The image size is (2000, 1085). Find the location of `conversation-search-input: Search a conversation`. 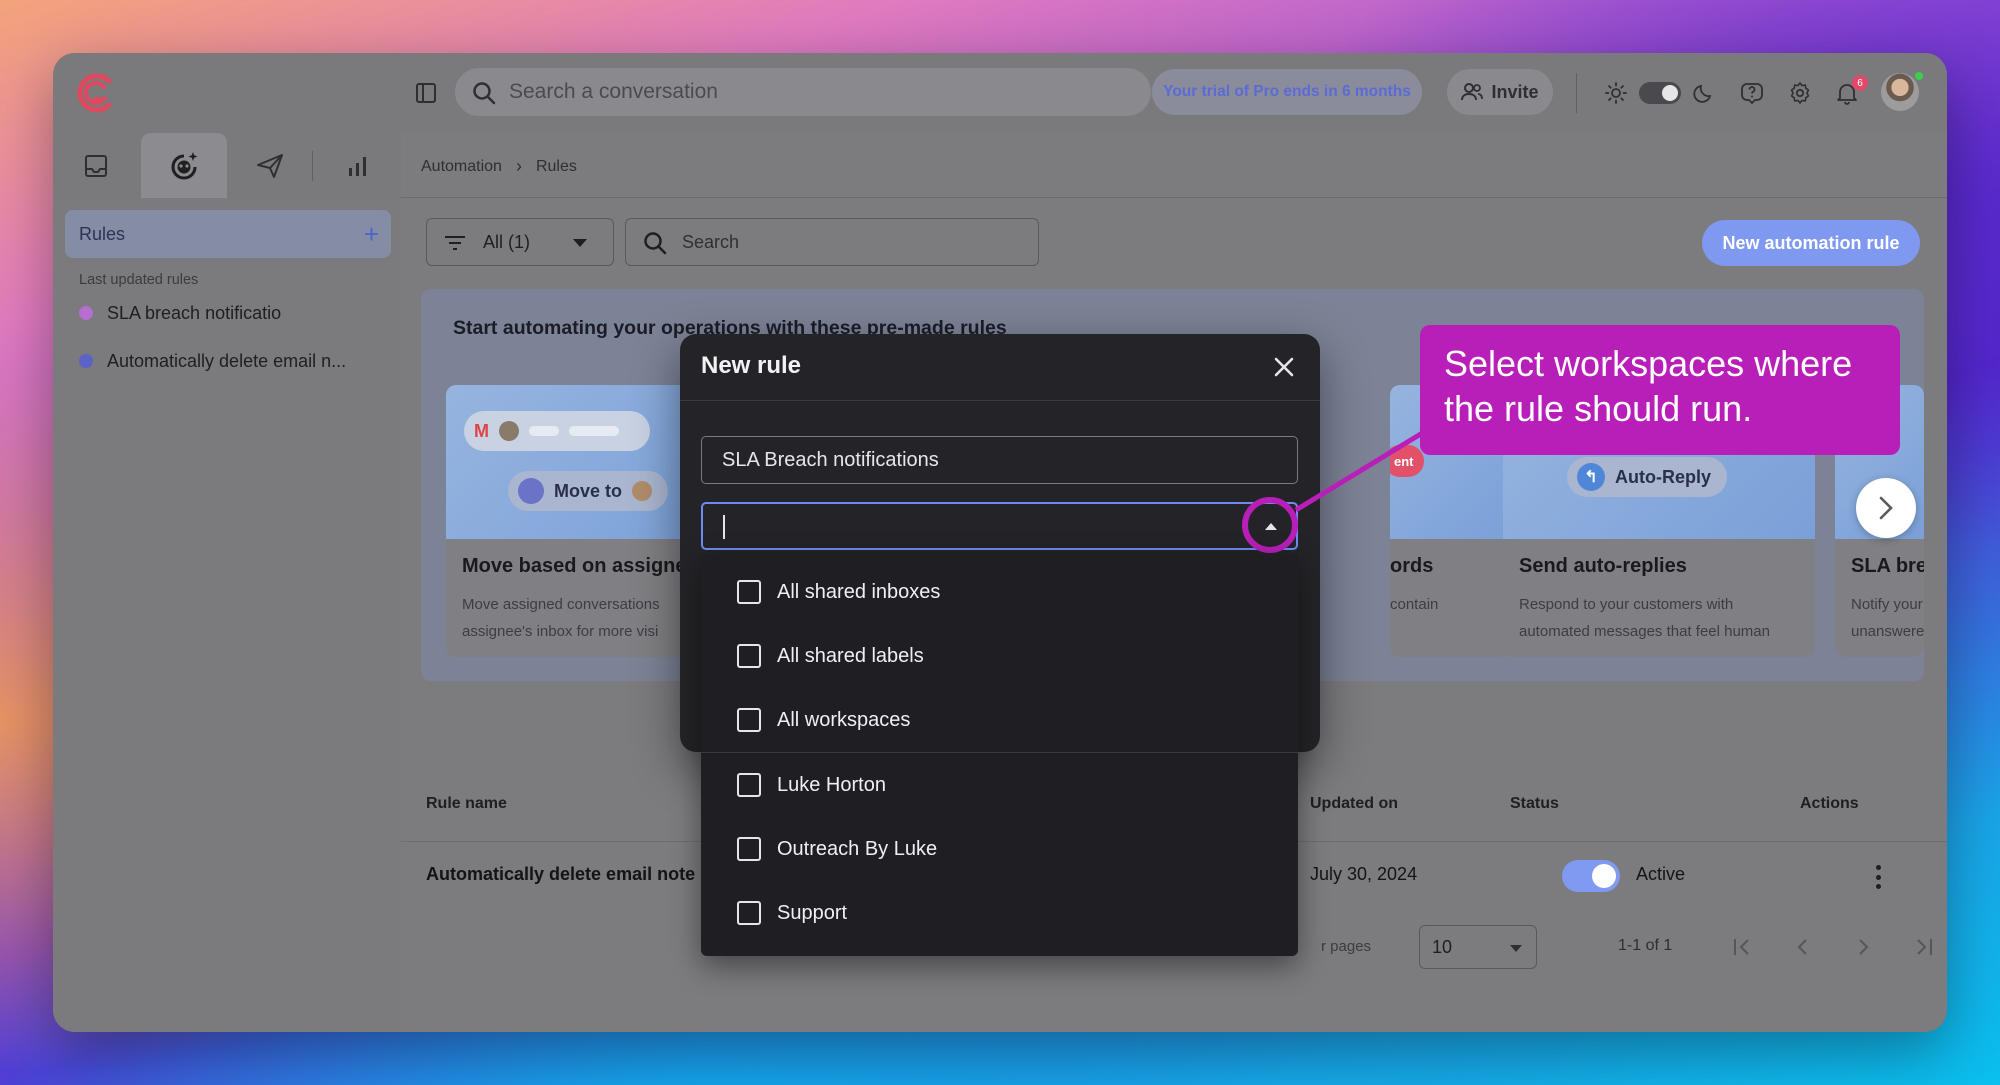

conversation-search-input: Search a conversation is located at coordinates (803, 92).